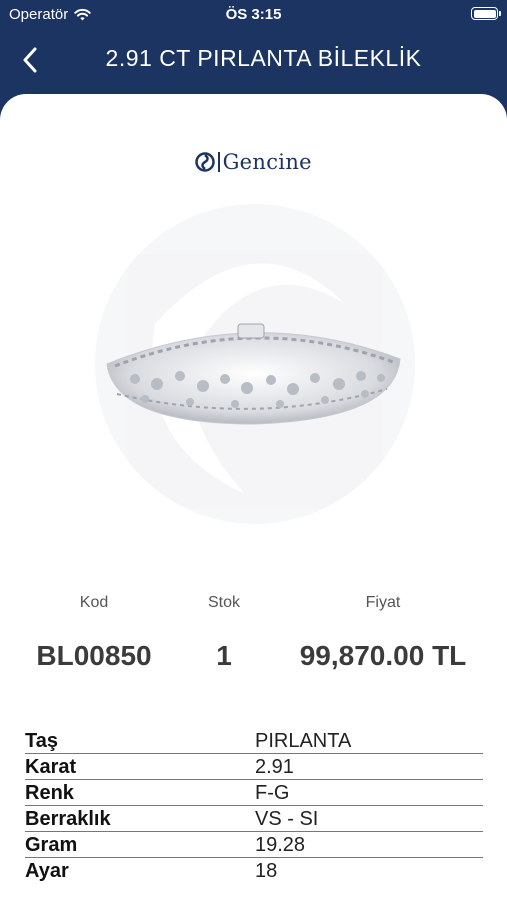 Image resolution: width=507 pixels, height=900 pixels. I want to click on price-column: Fiyat 99,870.00 TL, so click(383, 632).